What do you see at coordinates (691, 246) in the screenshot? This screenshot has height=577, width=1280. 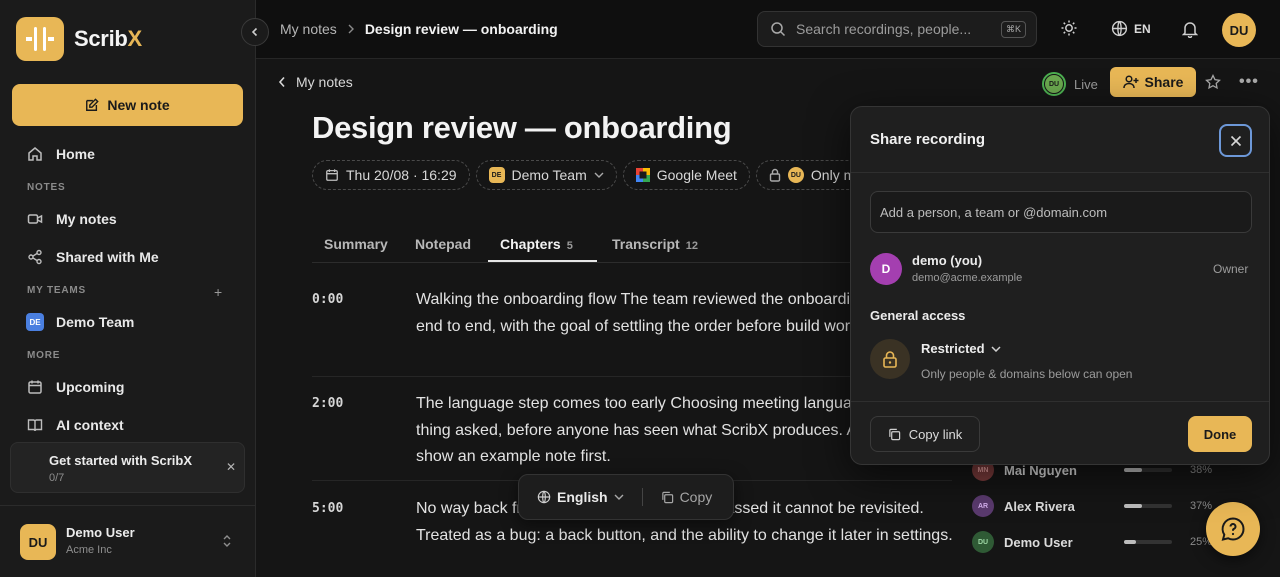 I see `tab-count: 12` at bounding box center [691, 246].